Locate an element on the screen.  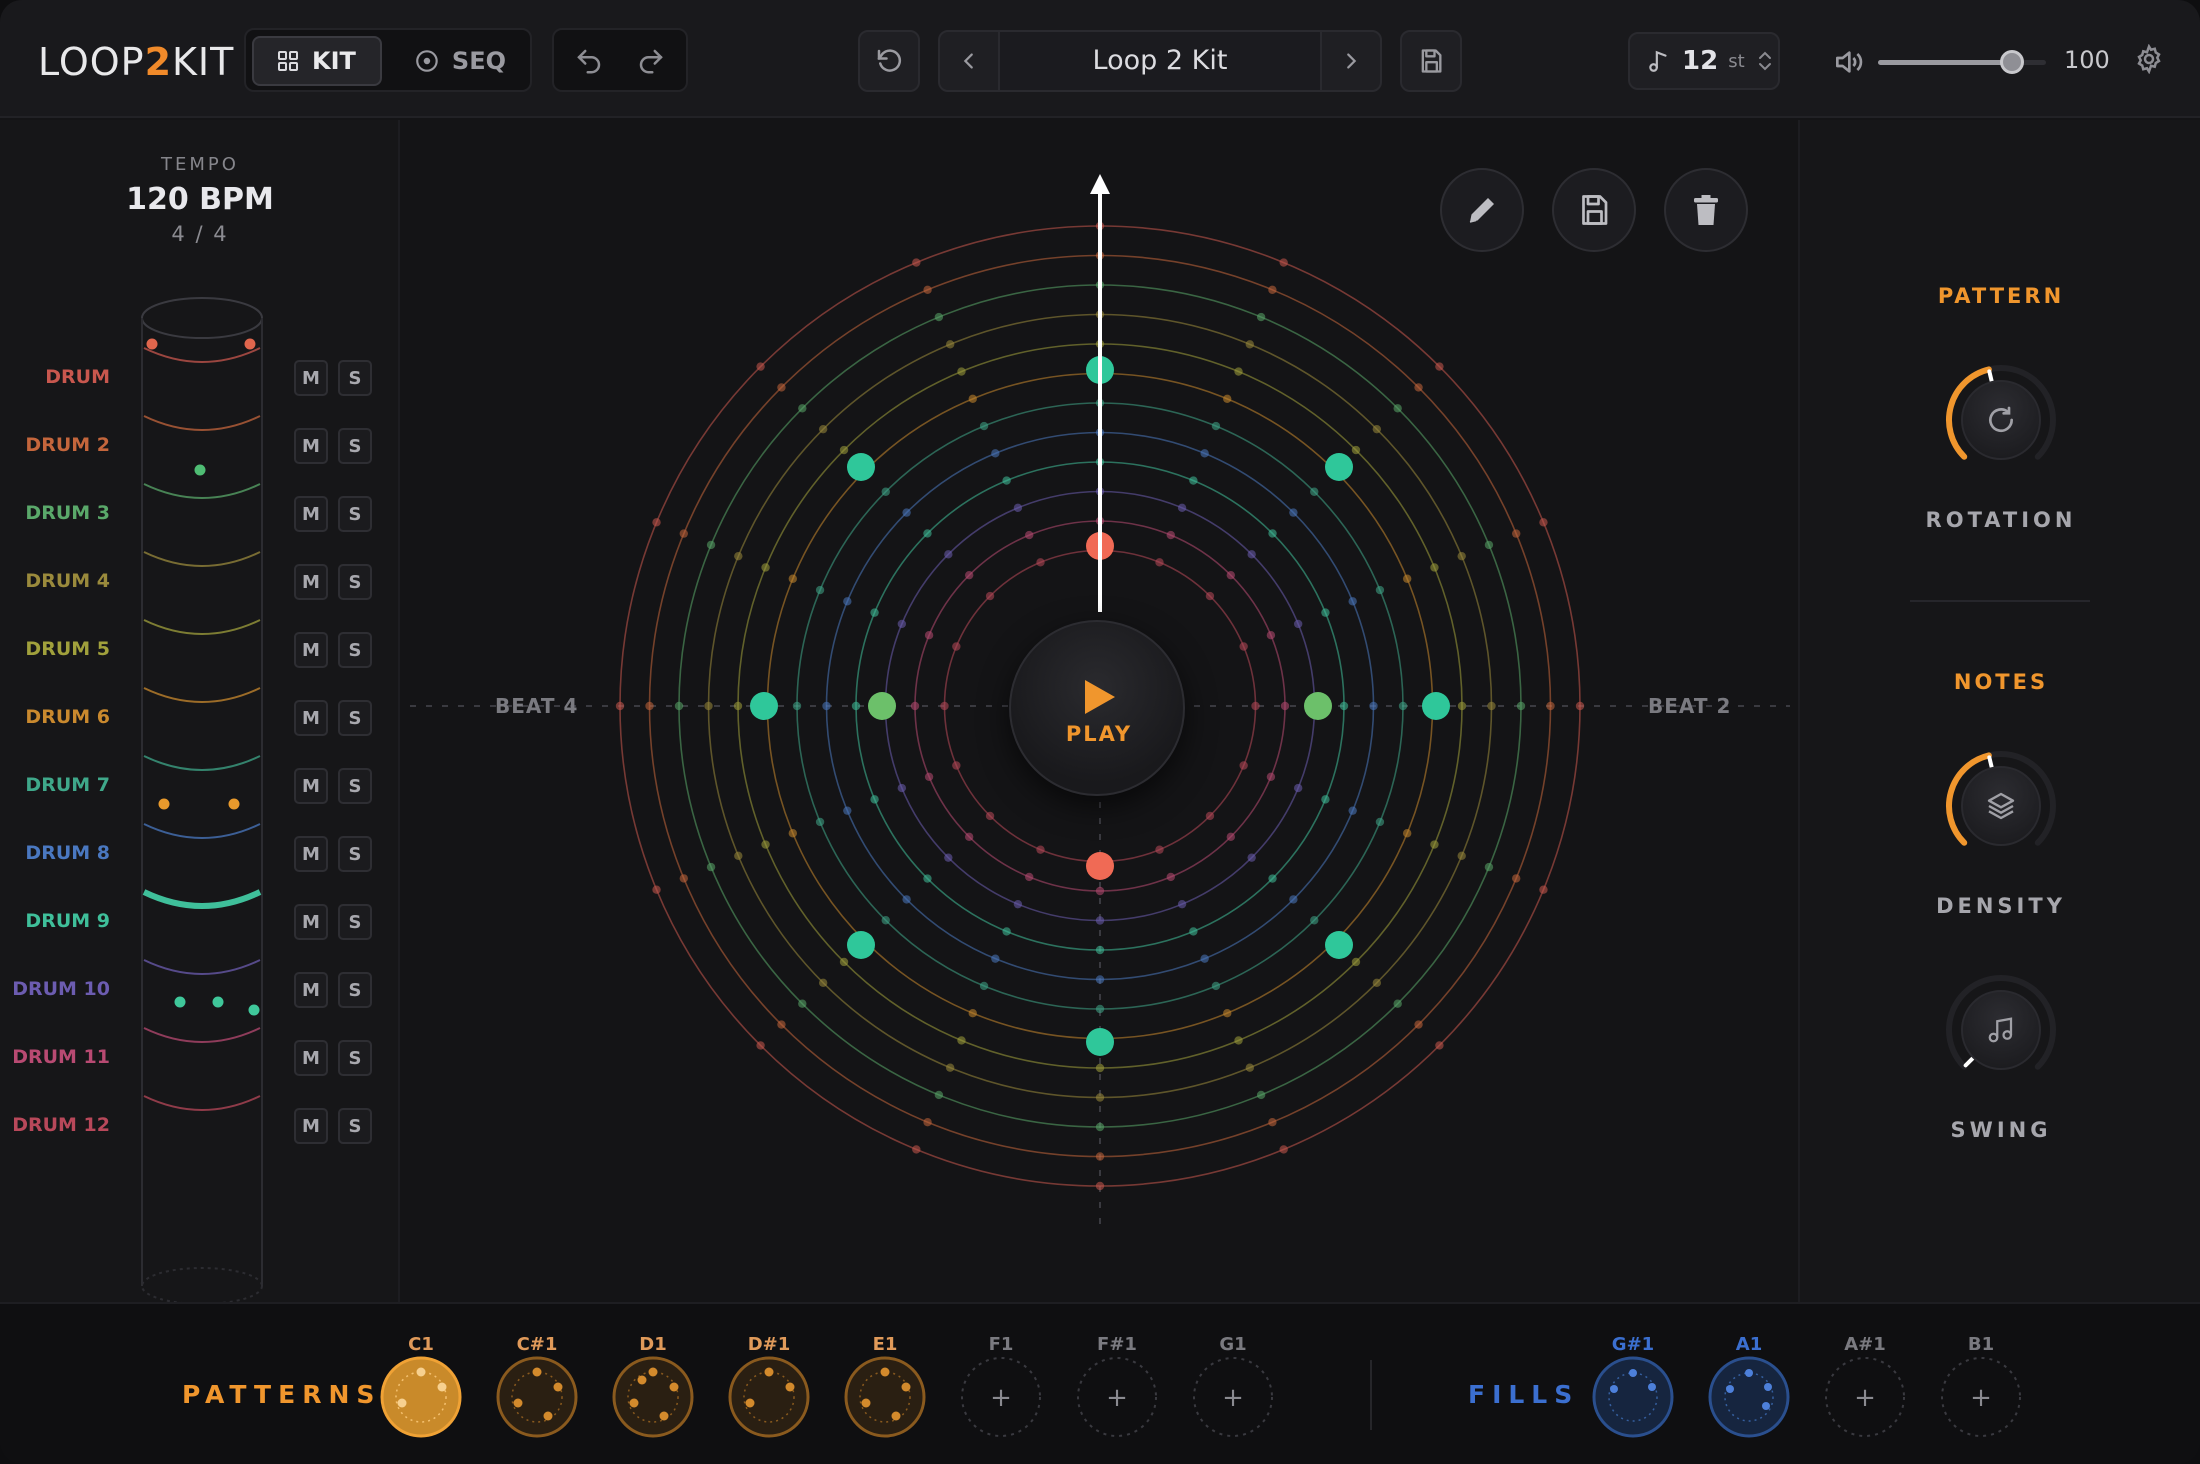
pitch-value: 12 is located at coordinates (1700, 61).